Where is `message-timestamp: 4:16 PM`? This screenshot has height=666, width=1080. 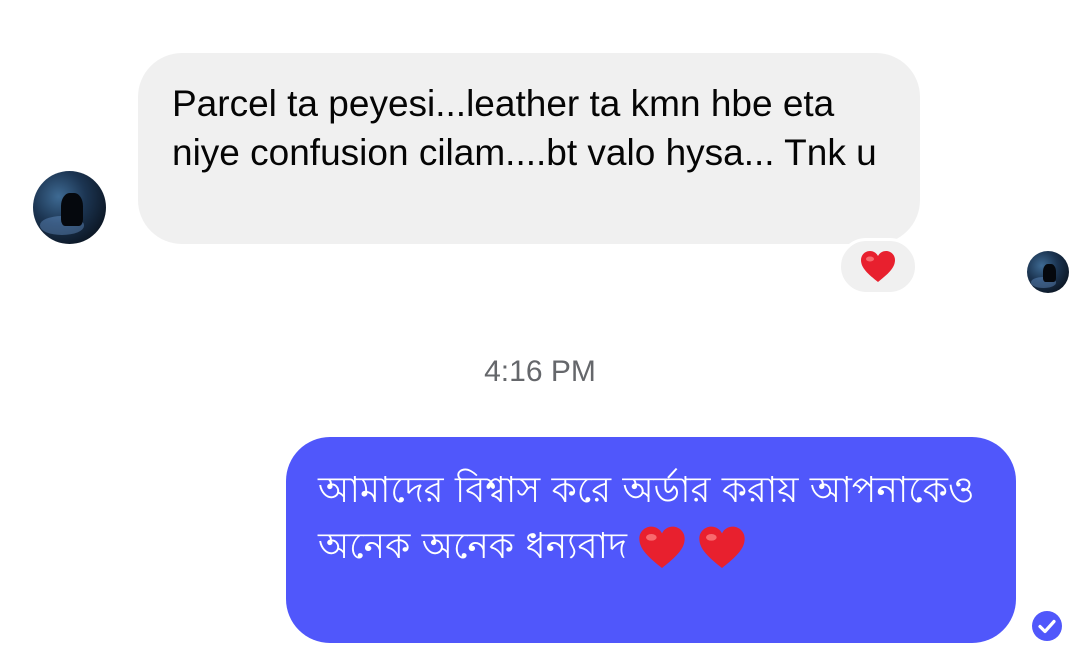 message-timestamp: 4:16 PM is located at coordinates (540, 371).